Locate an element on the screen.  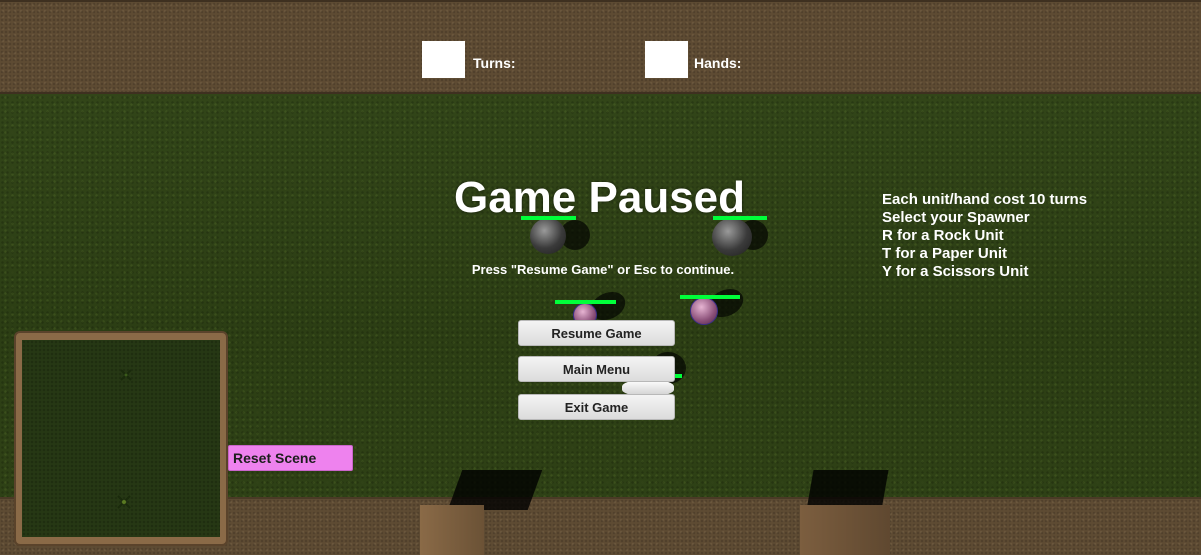
turns-counter-box is located at coordinates (443, 59).